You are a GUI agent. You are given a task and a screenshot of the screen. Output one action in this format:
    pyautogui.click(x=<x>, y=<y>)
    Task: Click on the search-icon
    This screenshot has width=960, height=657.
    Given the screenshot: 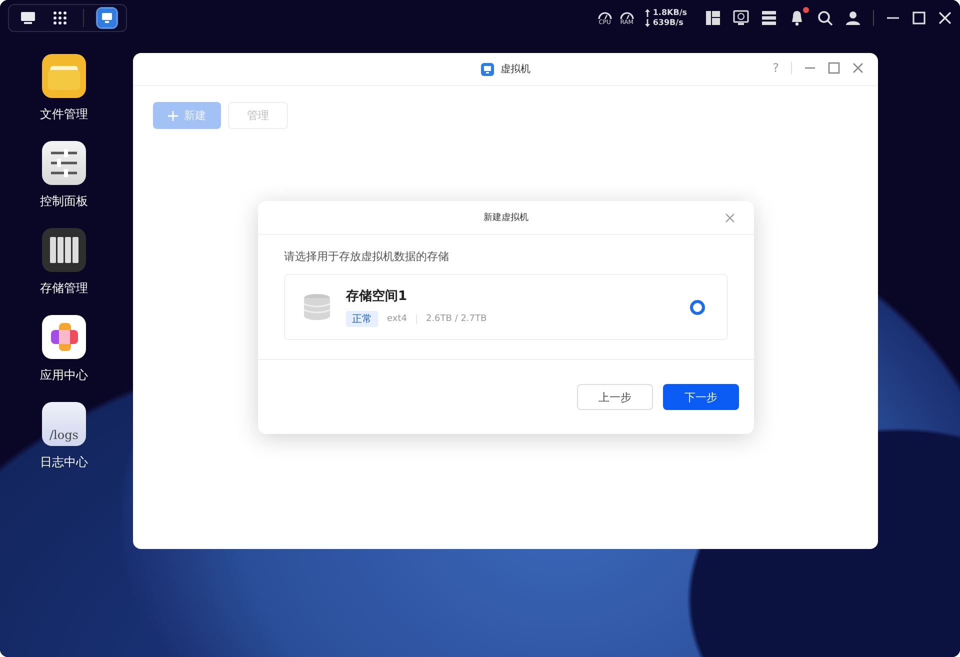 What is the action you would take?
    pyautogui.click(x=825, y=18)
    